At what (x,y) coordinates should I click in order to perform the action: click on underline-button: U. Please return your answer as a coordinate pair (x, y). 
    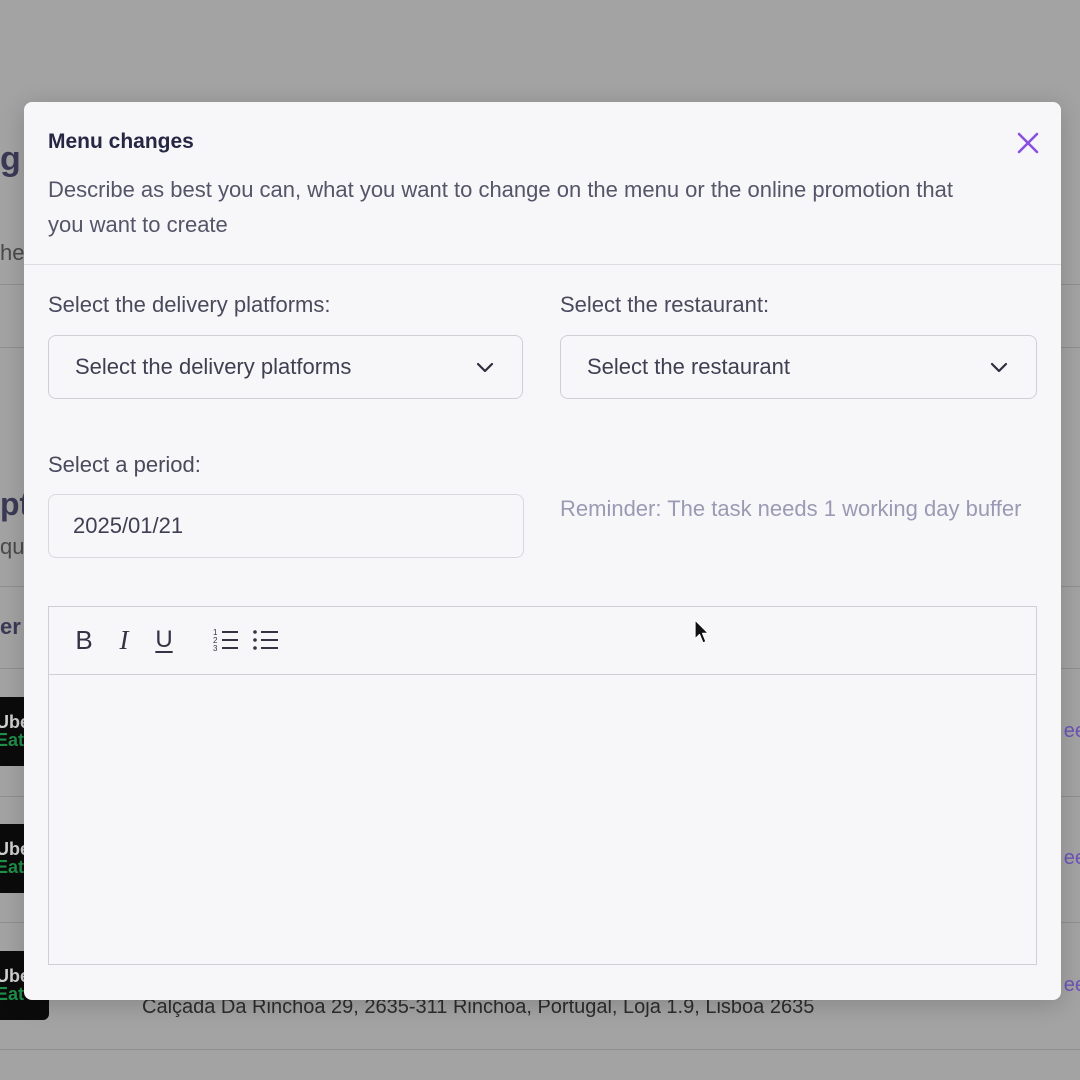
    Looking at the image, I should click on (164, 640).